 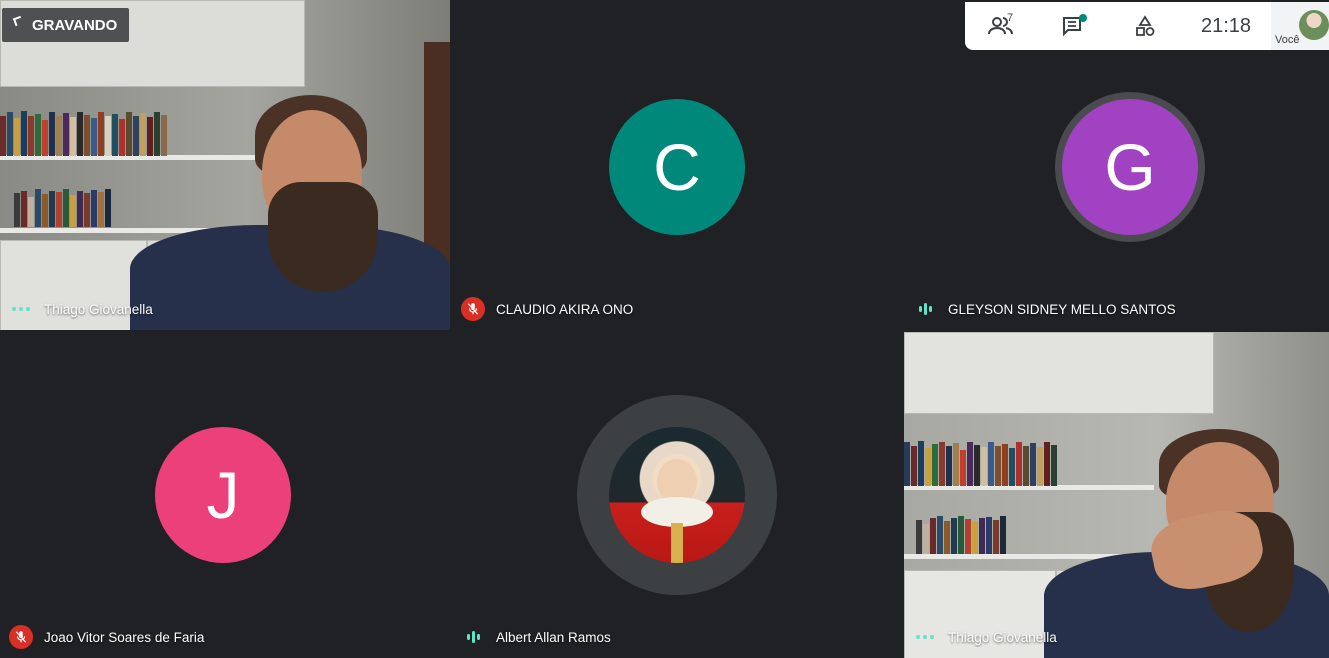 I want to click on avatar-photo, so click(x=677, y=495).